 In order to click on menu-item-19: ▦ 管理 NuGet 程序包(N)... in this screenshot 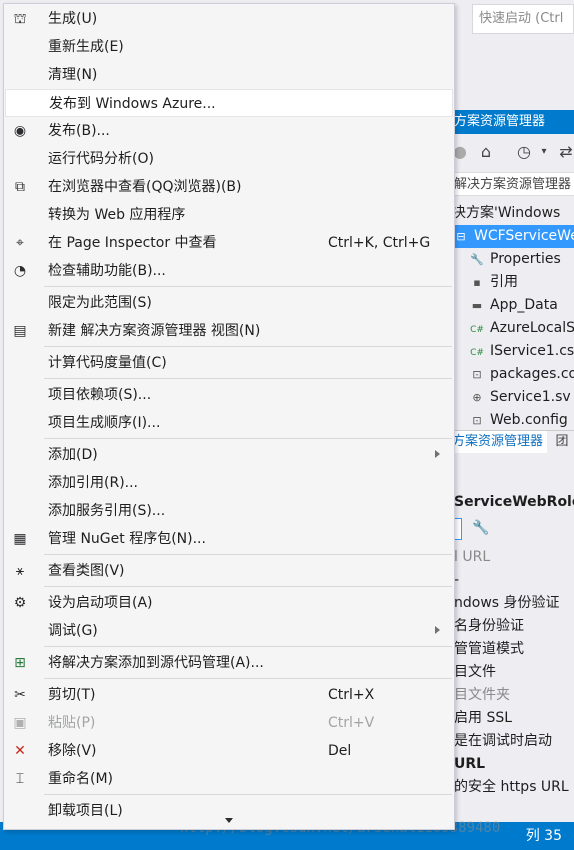, I will do `click(229, 539)`.